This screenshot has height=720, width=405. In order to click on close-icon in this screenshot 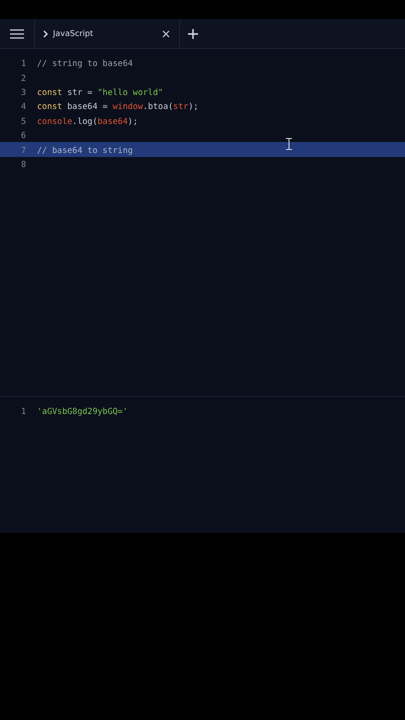, I will do `click(166, 34)`.